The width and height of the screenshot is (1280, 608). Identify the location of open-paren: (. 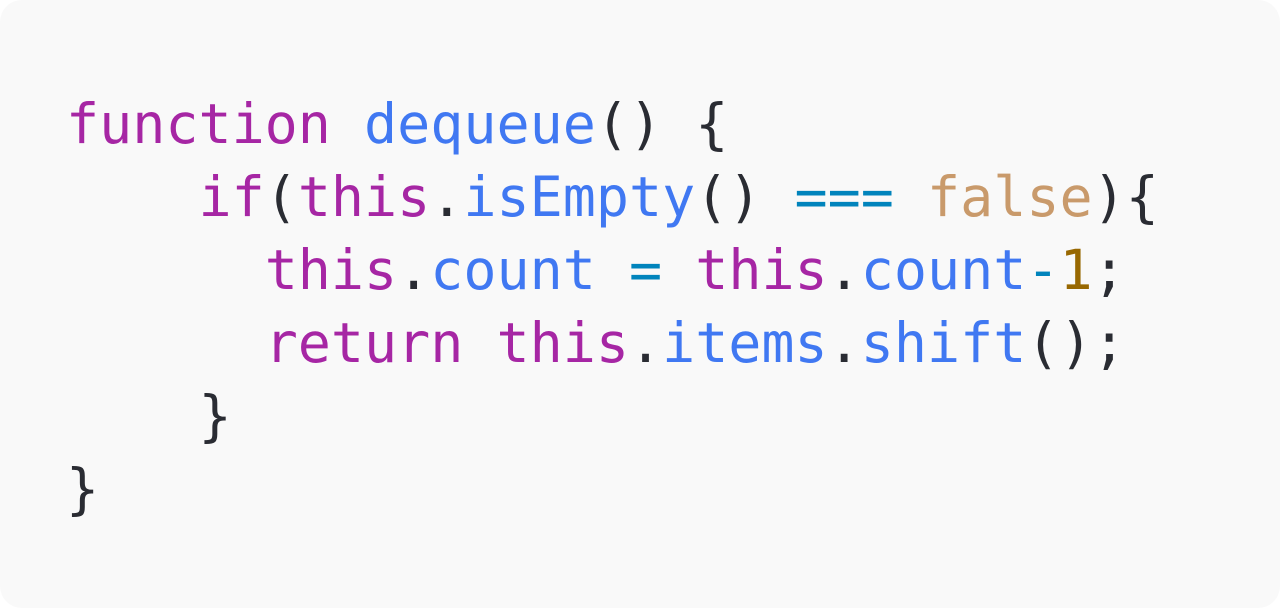
(281, 197).